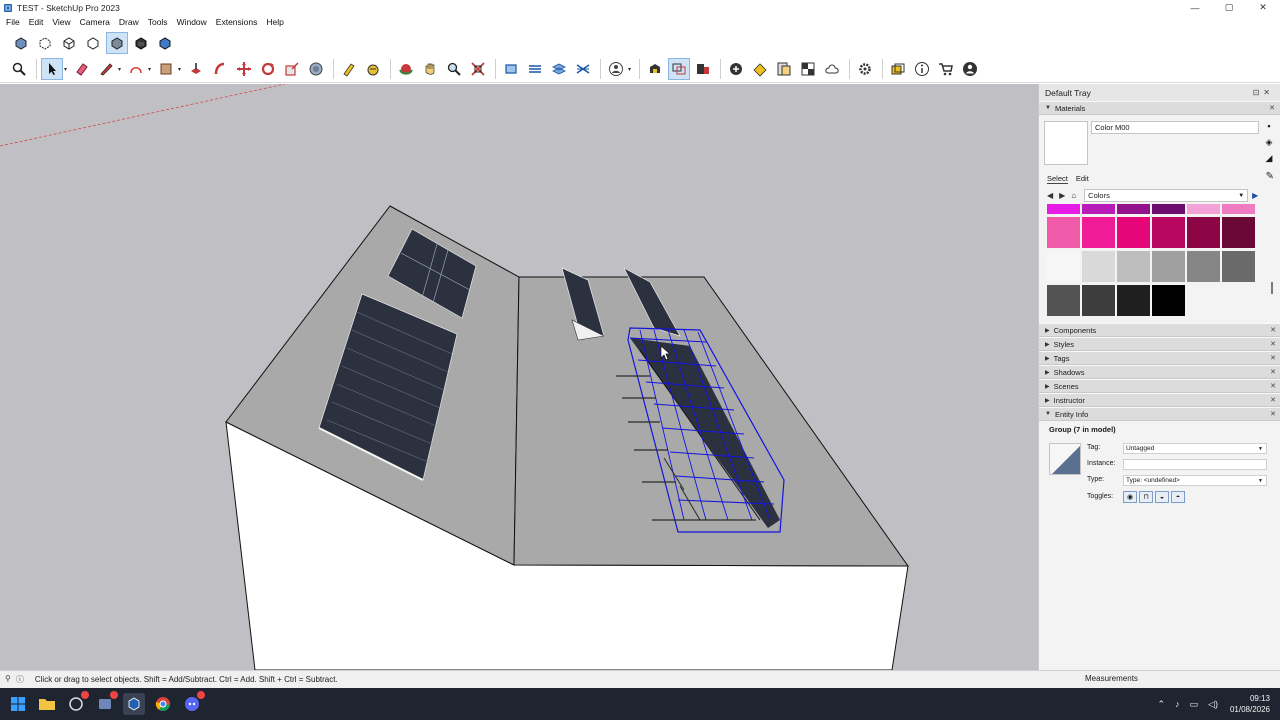 Image resolution: width=1280 pixels, height=720 pixels. What do you see at coordinates (898, 69) in the screenshot?
I see `scenes-button` at bounding box center [898, 69].